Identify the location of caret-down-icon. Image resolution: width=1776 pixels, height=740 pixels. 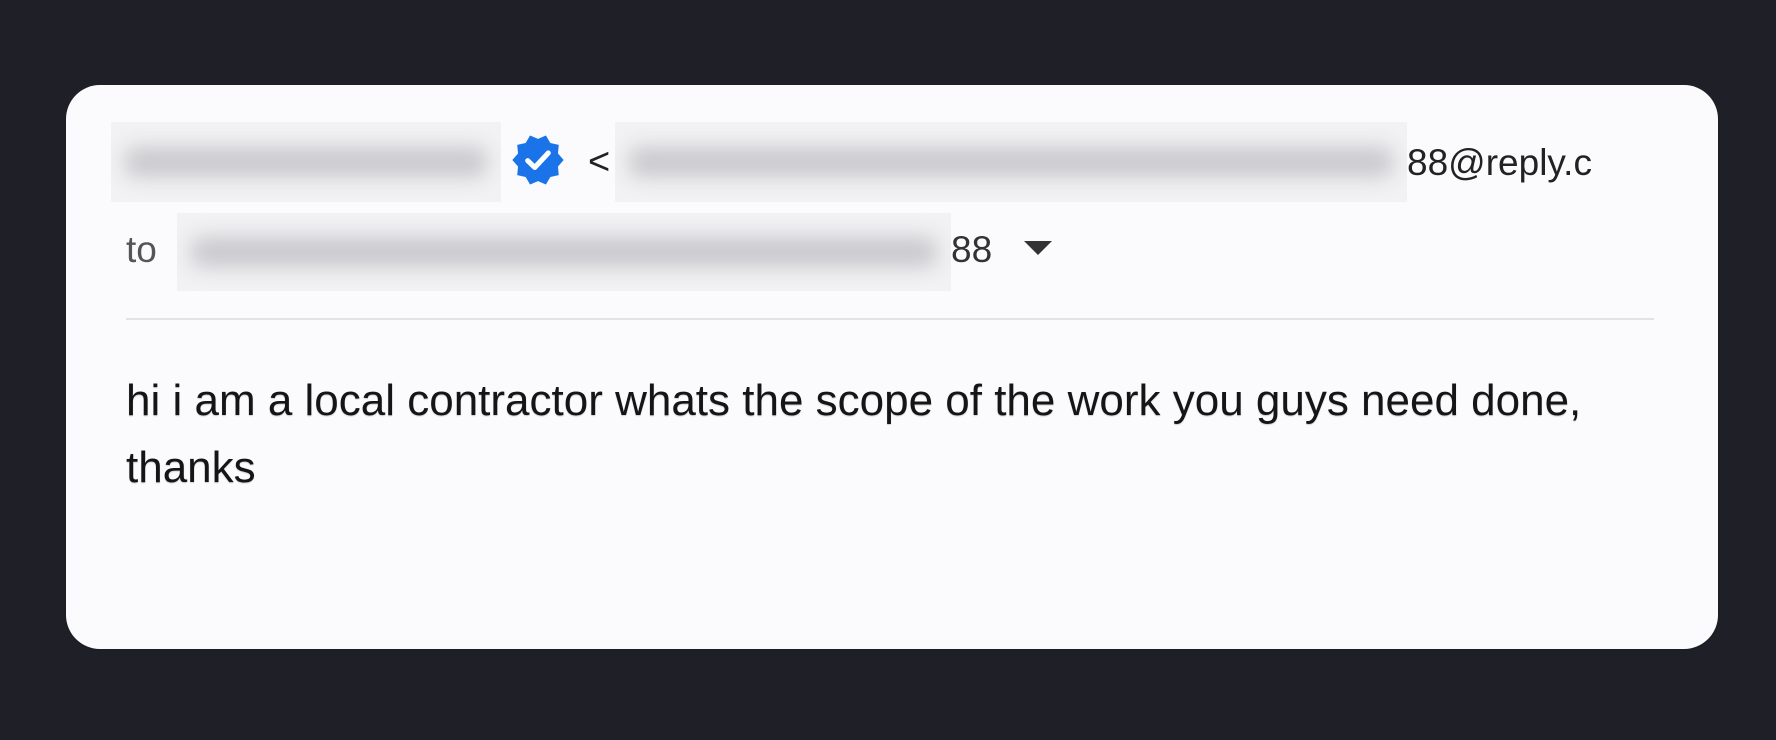
(1038, 248).